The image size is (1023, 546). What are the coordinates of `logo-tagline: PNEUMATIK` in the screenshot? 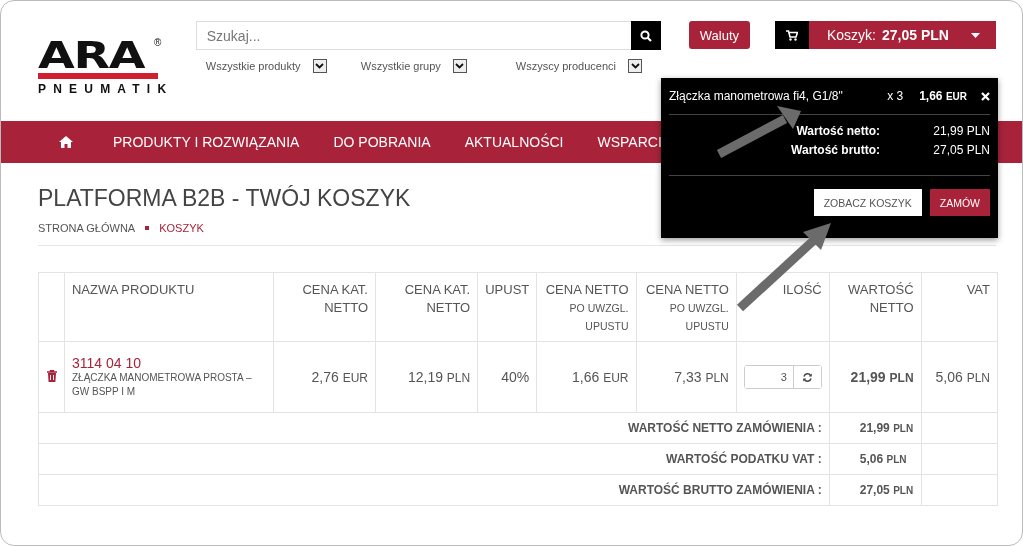 It's located at (106, 89).